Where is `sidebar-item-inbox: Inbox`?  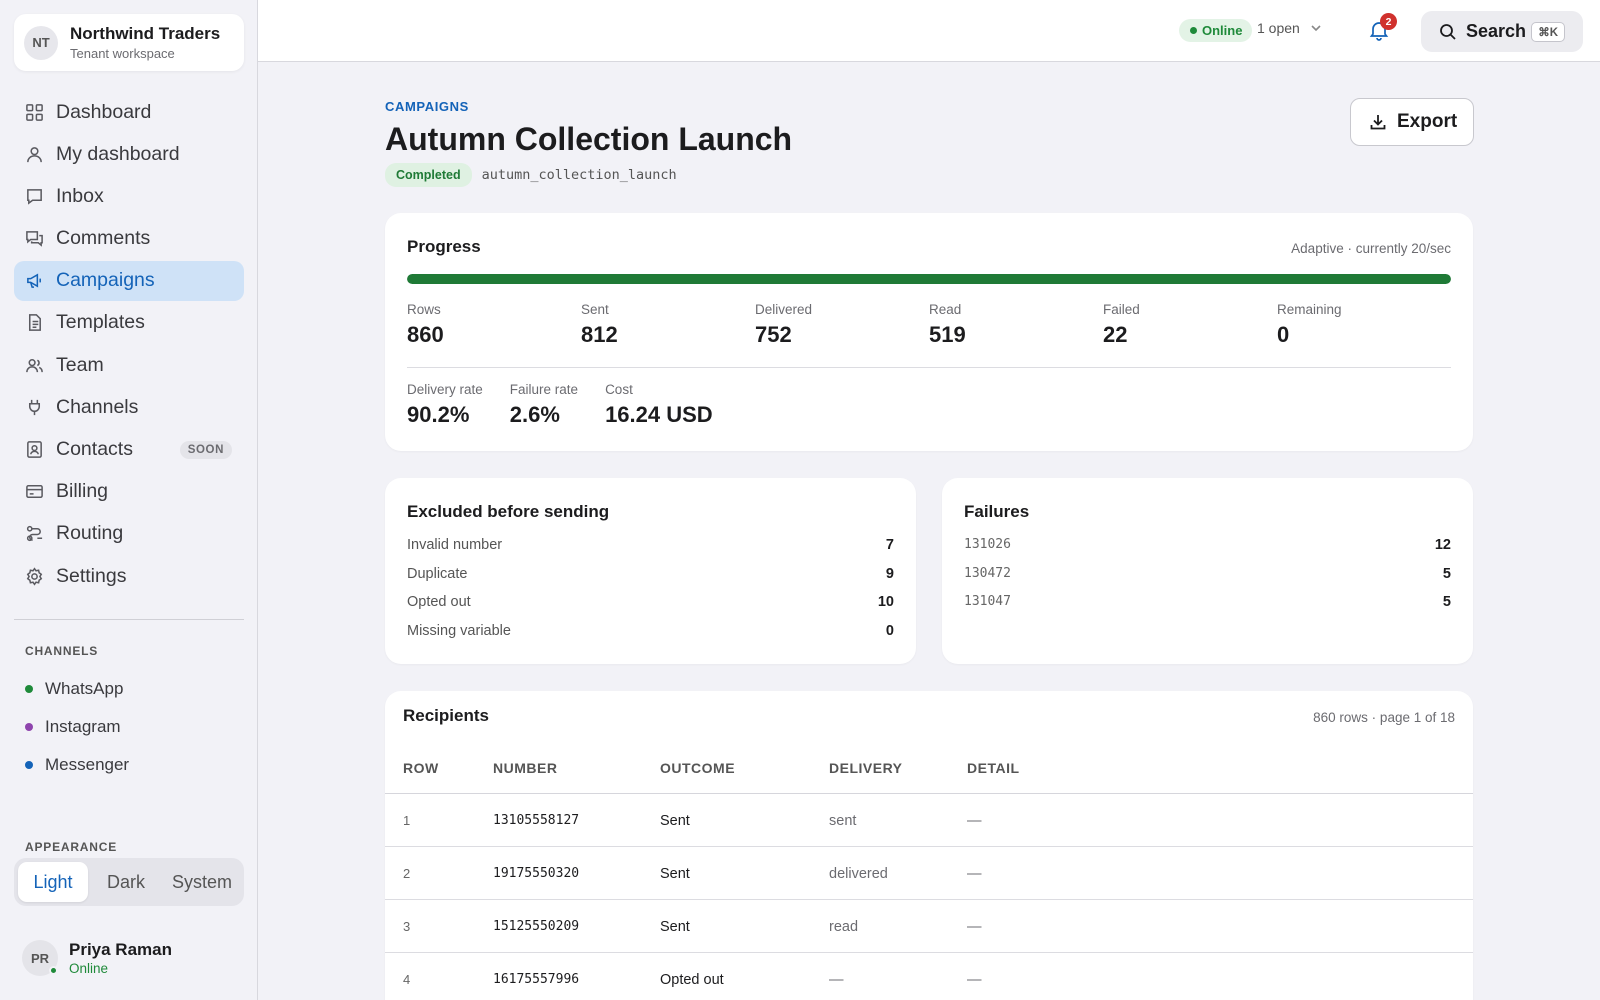
sidebar-item-inbox: Inbox is located at coordinates (129, 196).